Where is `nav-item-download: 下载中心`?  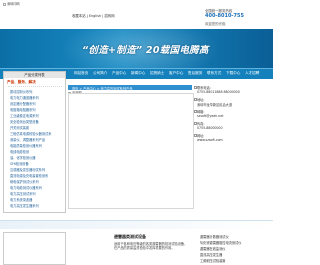
nav-item-download: 下载中心 is located at coordinates (233, 73).